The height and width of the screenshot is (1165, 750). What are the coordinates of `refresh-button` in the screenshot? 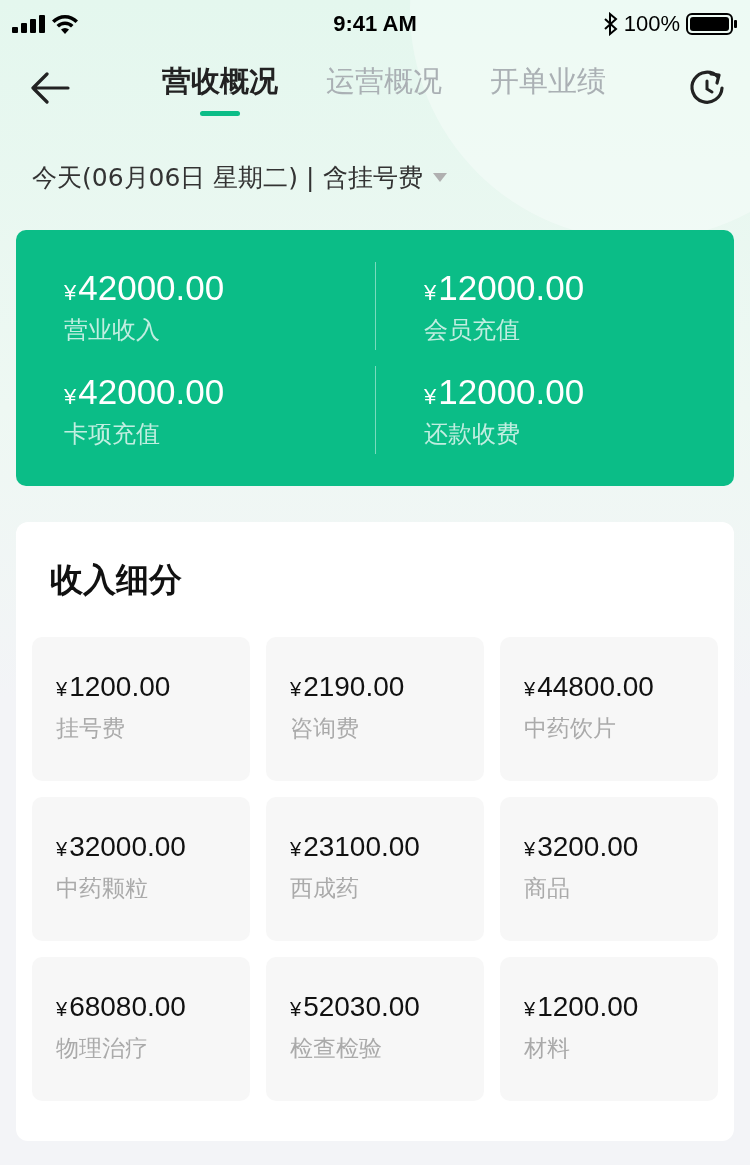 It's located at (707, 88).